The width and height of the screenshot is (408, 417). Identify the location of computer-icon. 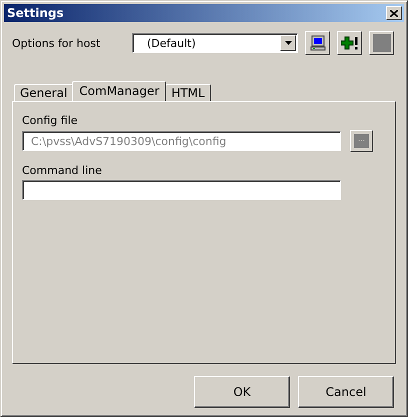
(318, 43).